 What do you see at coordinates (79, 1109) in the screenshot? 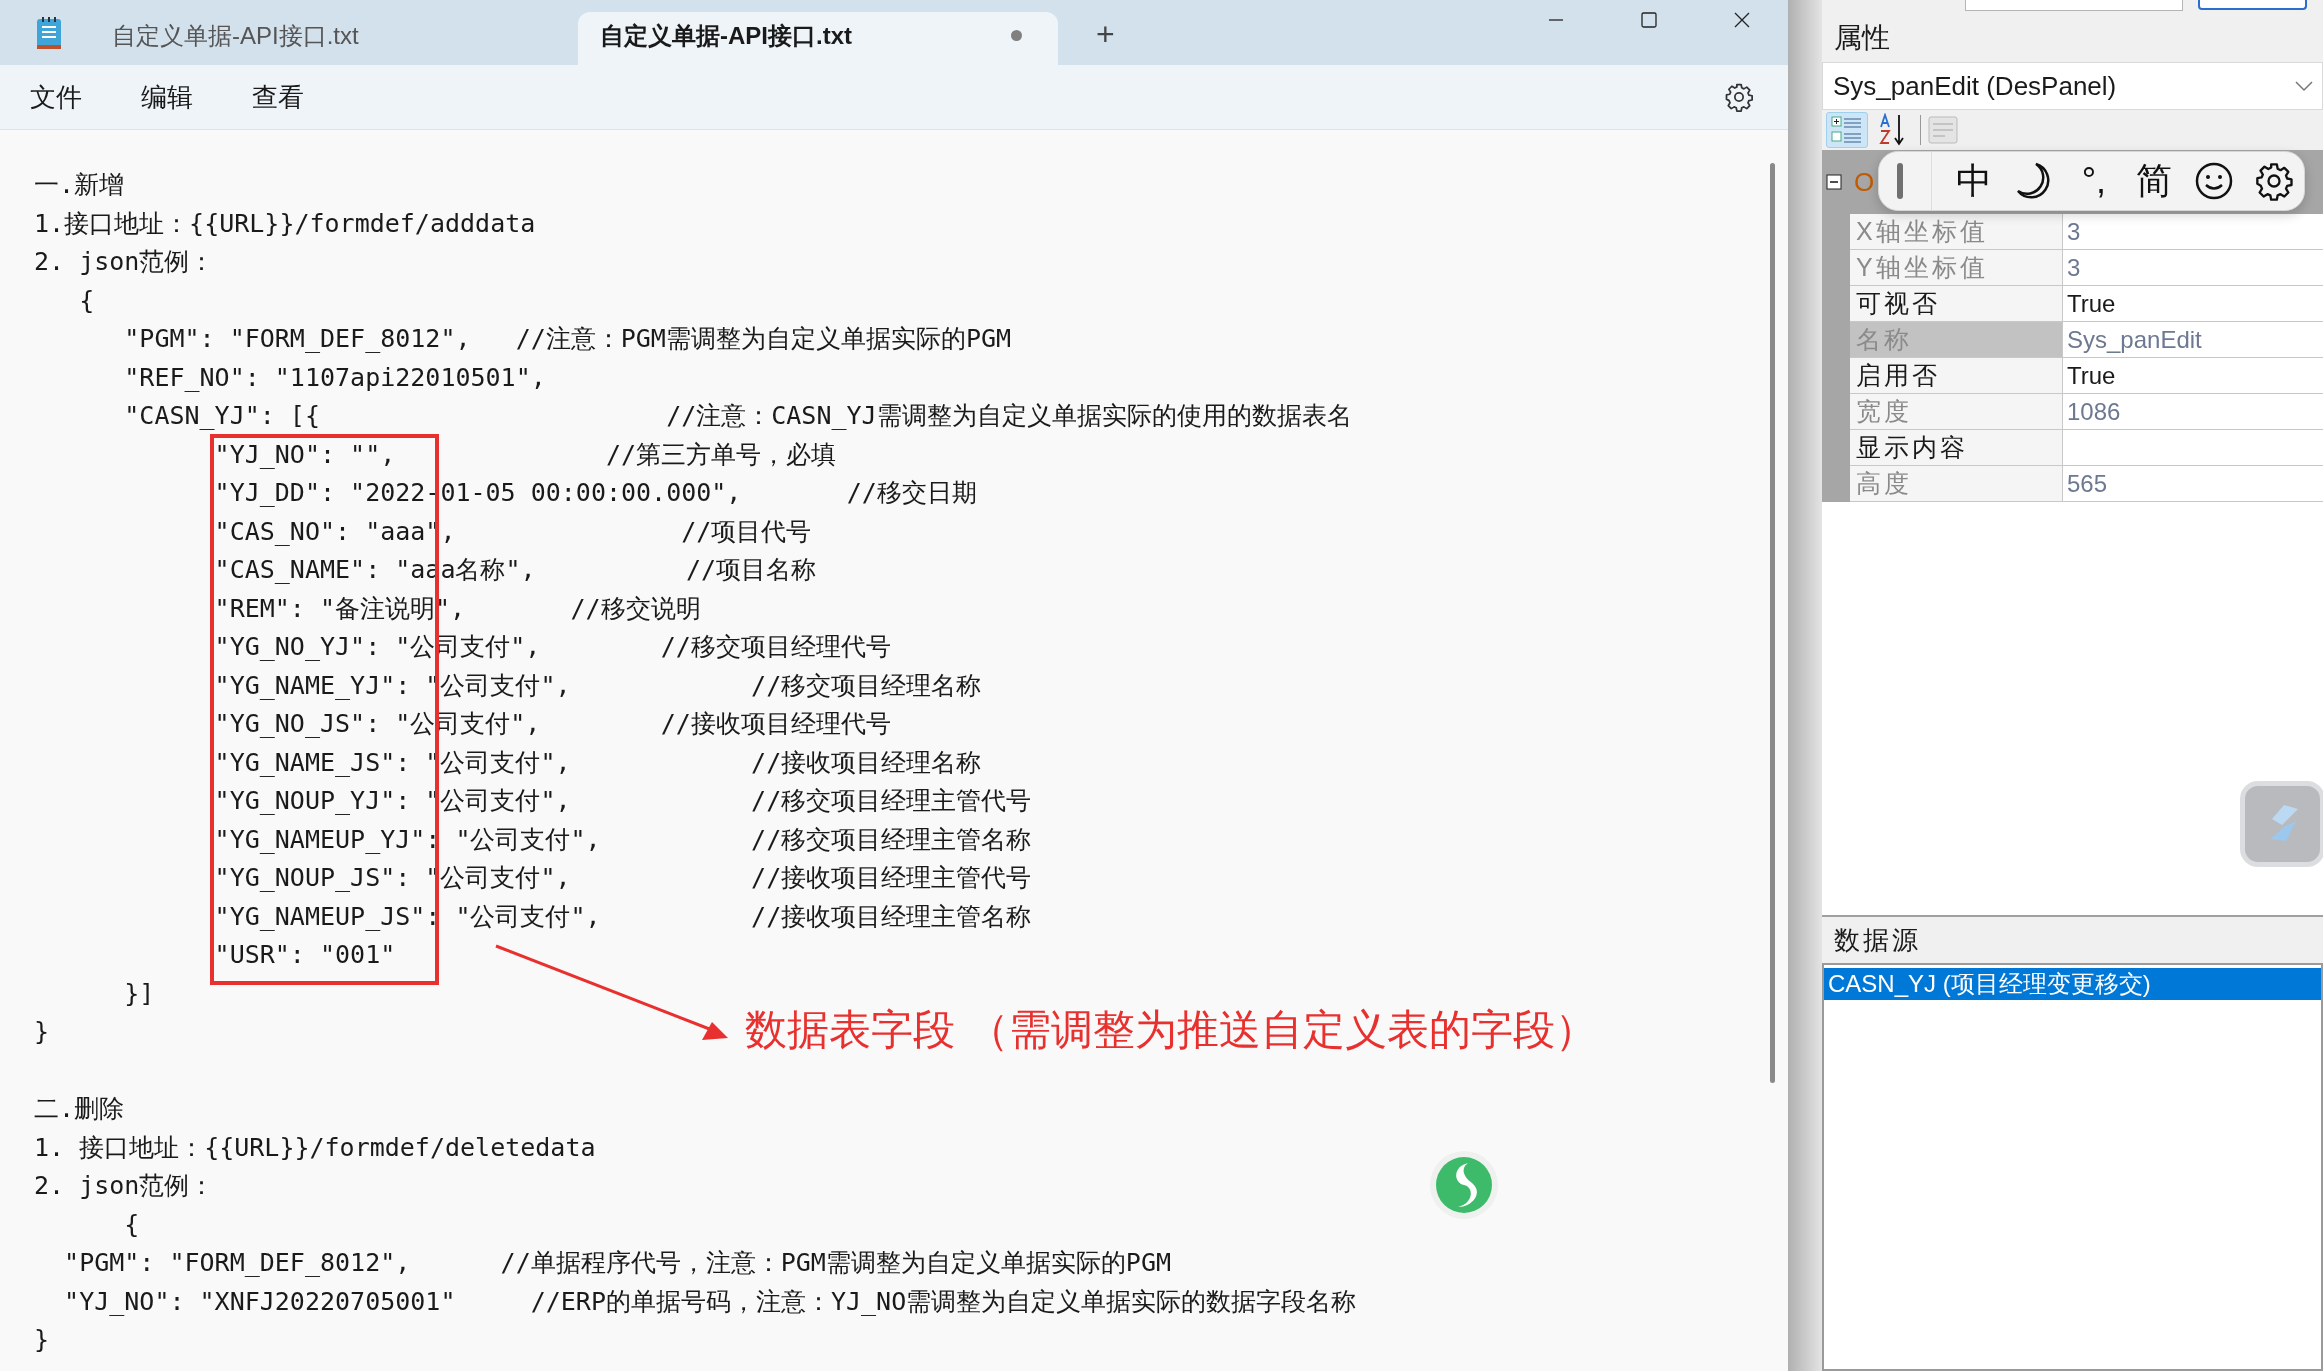
I see `code-line: 二.删除` at bounding box center [79, 1109].